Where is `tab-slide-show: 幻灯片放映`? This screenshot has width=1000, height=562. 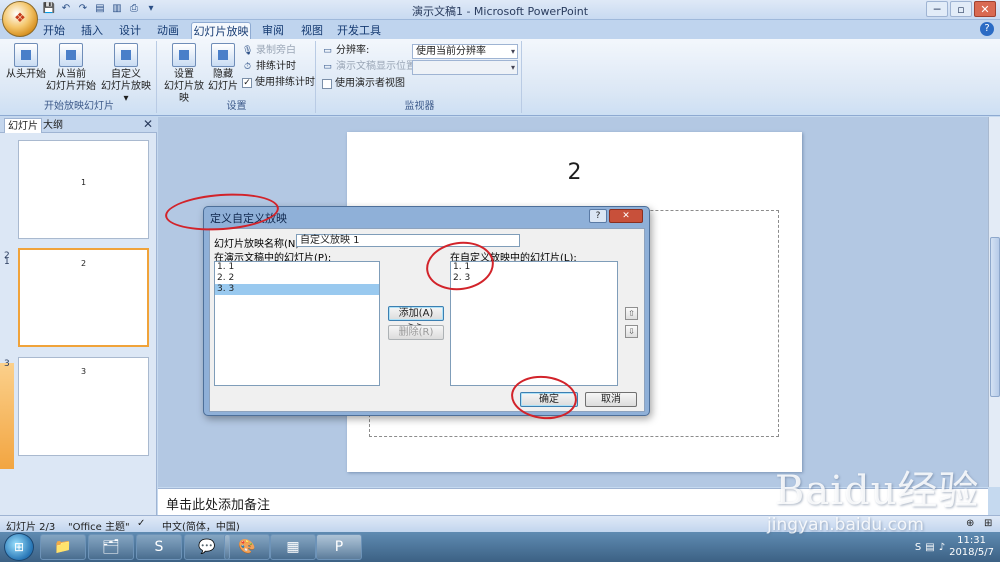
tab-slide-show: 幻灯片放映 is located at coordinates (221, 30).